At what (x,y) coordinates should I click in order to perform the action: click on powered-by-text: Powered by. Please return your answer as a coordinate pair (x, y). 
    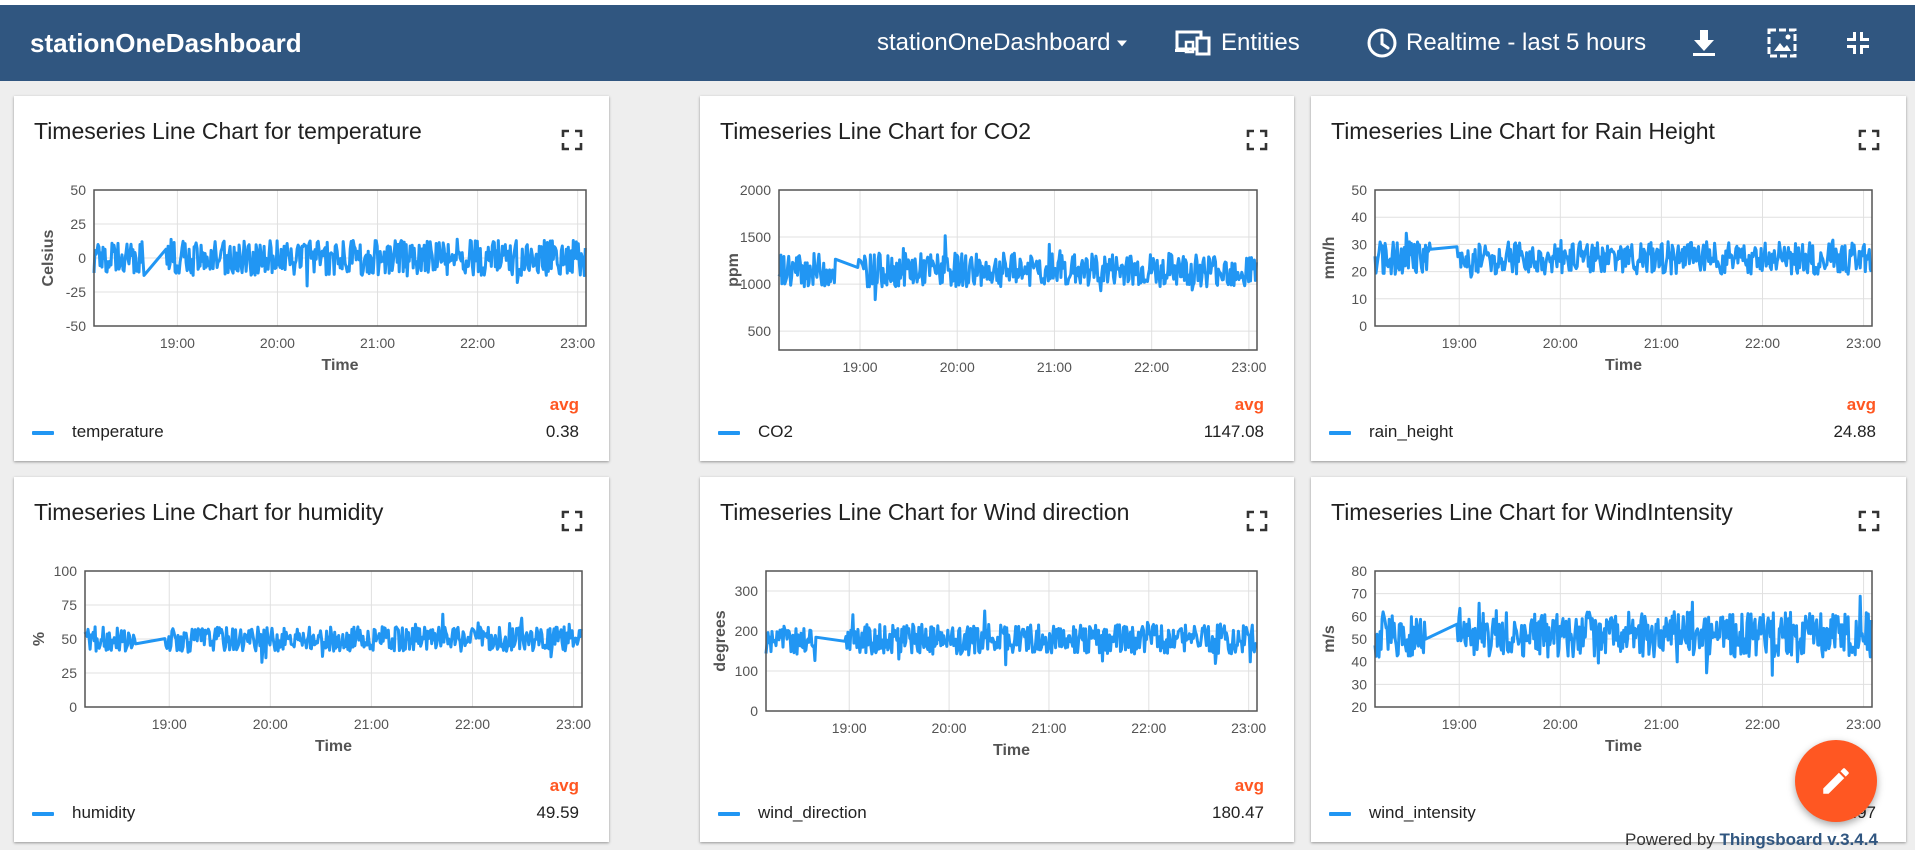
    Looking at the image, I should click on (1670, 839).